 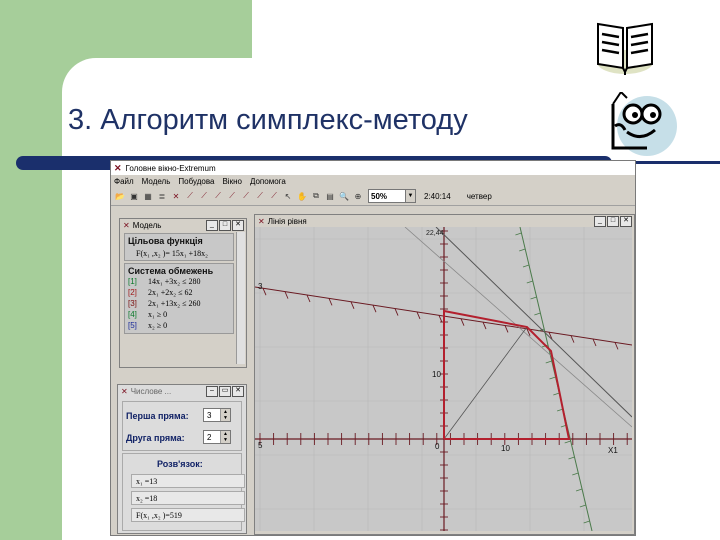 What do you see at coordinates (156, 181) in the screenshot?
I see `menu-model: Модель` at bounding box center [156, 181].